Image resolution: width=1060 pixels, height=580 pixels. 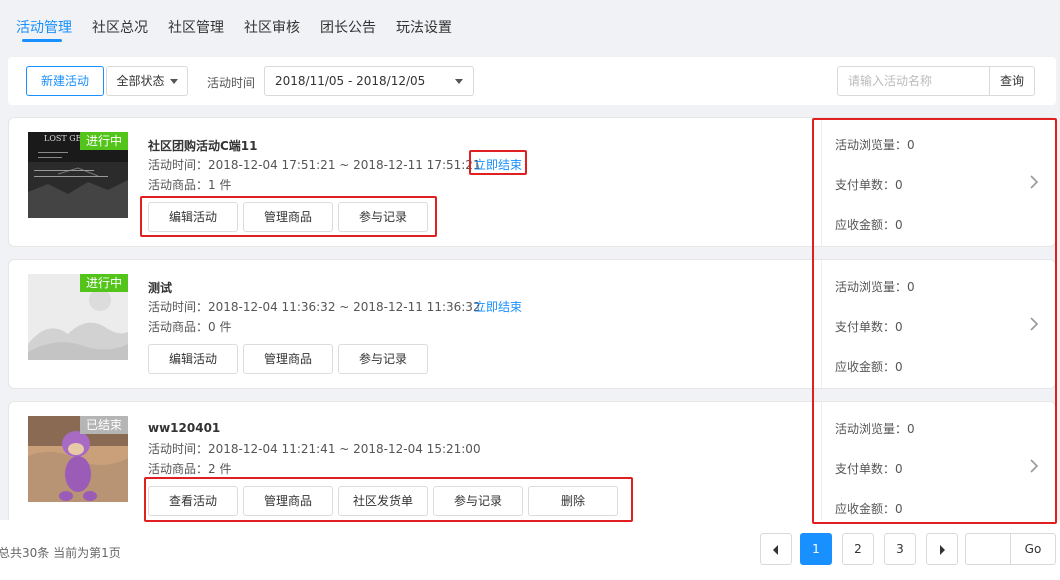 What do you see at coordinates (78, 317) in the screenshot?
I see `activity-thumbnail: 进行中` at bounding box center [78, 317].